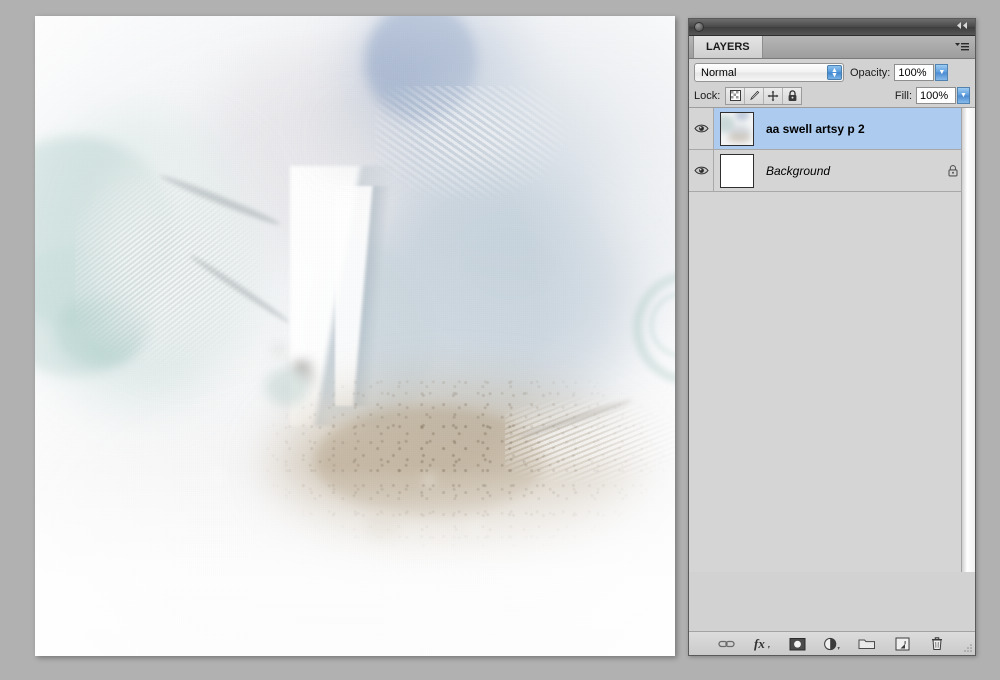 The height and width of the screenshot is (680, 1000). Describe the element at coordinates (914, 72) in the screenshot. I see `opacity-input: 100%` at that location.